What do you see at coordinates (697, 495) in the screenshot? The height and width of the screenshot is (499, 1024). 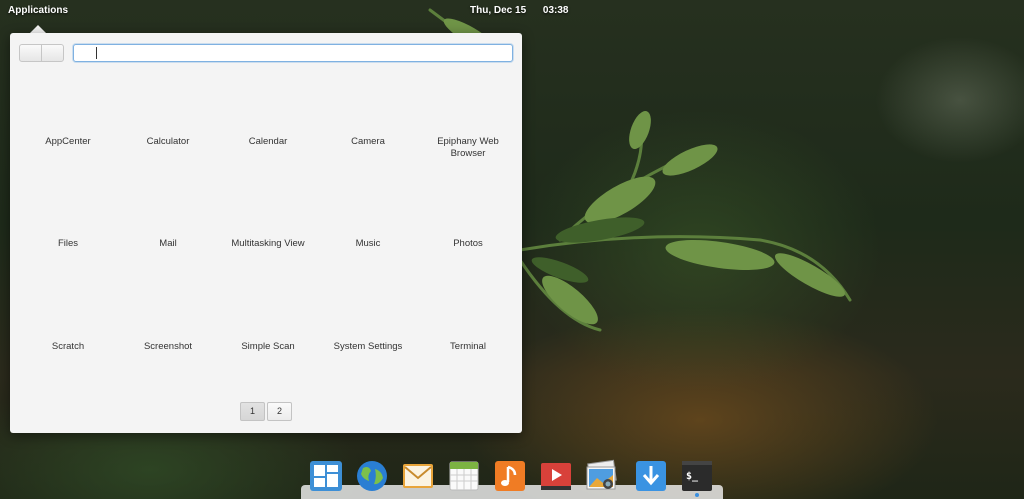 I see `running-indicator` at bounding box center [697, 495].